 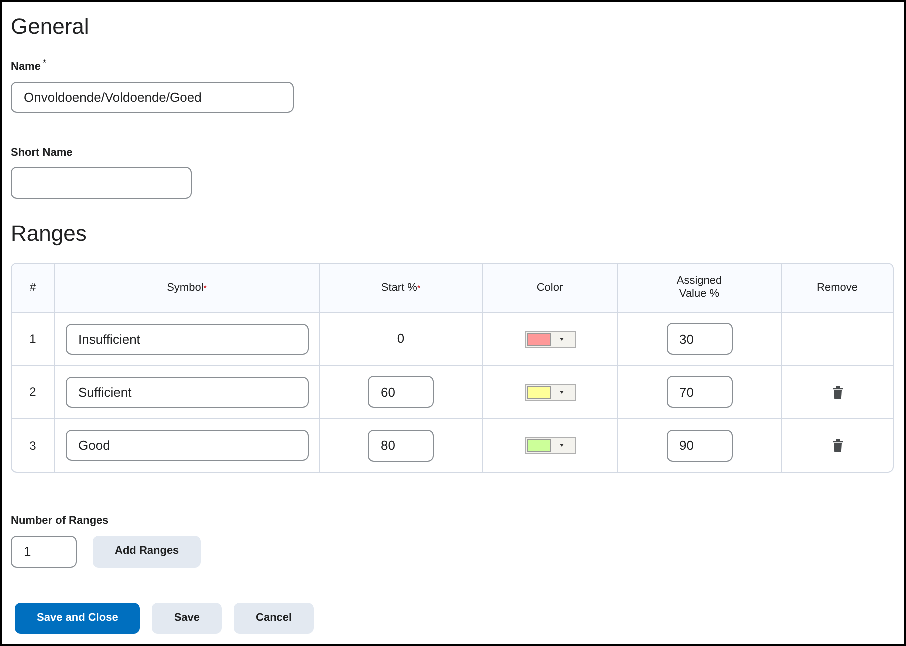 I want to click on column-header: #, so click(x=33, y=288).